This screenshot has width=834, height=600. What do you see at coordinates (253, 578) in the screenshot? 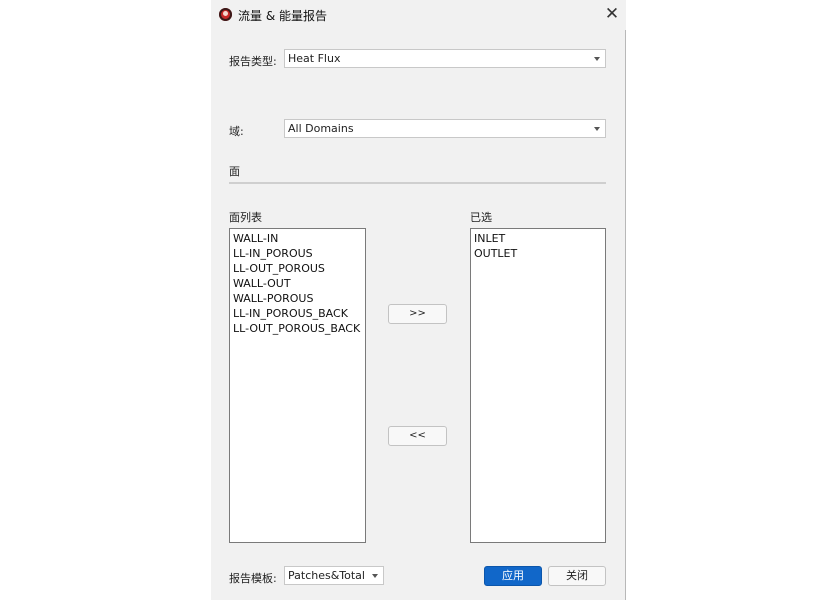
I see `report-template-label: 报告模板:` at bounding box center [253, 578].